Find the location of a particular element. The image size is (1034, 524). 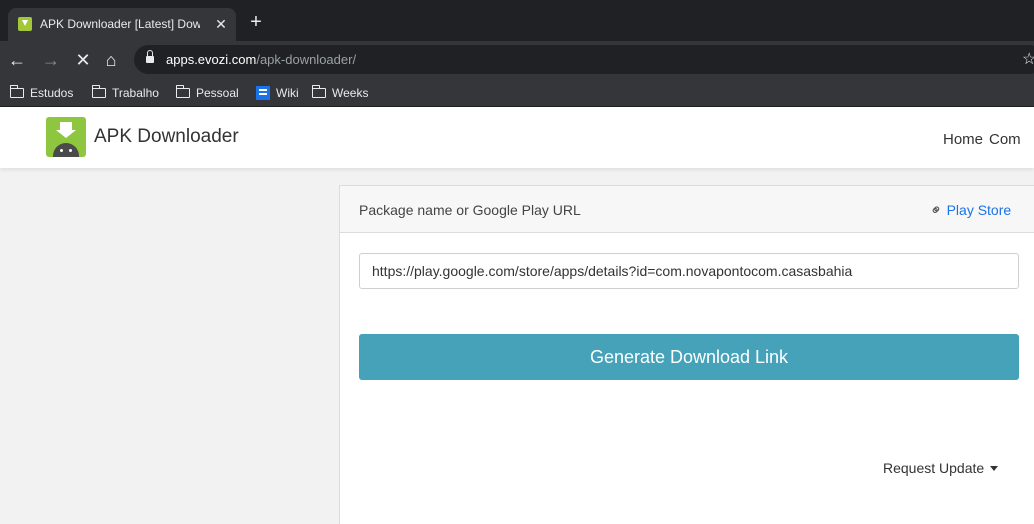

forward-icon: → is located at coordinates (51, 60).